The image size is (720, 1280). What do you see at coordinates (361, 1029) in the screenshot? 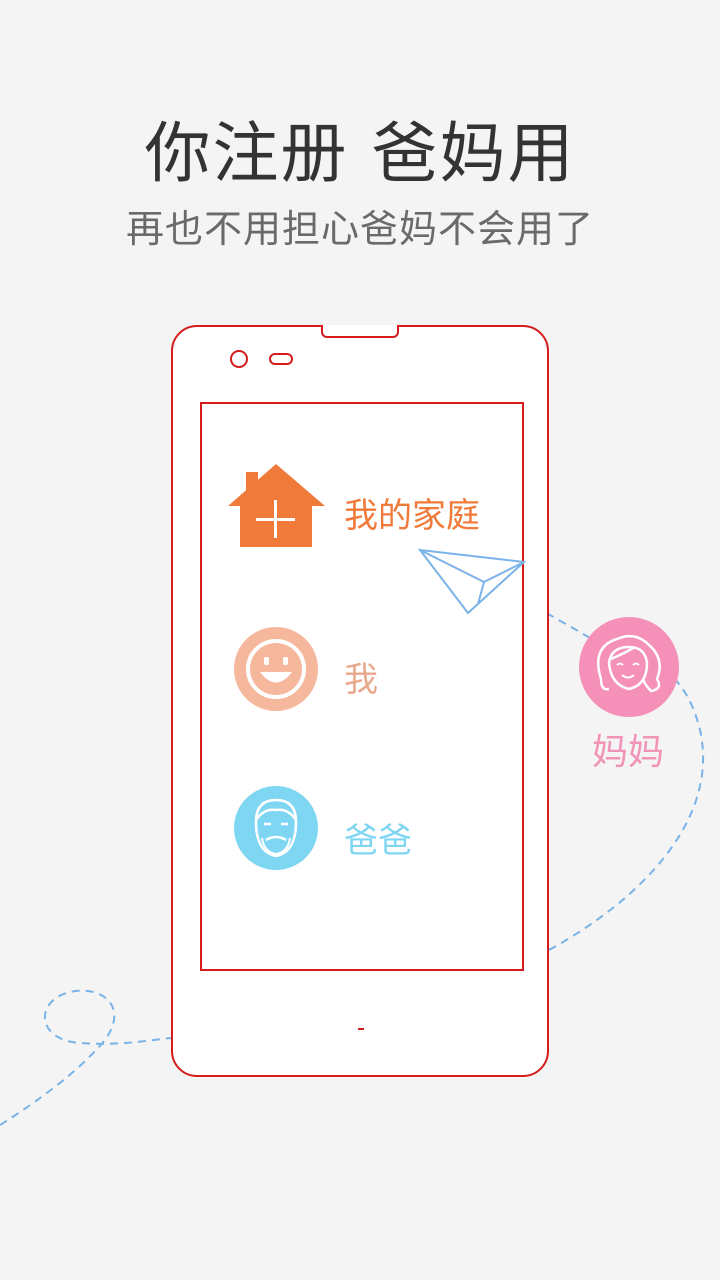
I see `phone-home-key` at bounding box center [361, 1029].